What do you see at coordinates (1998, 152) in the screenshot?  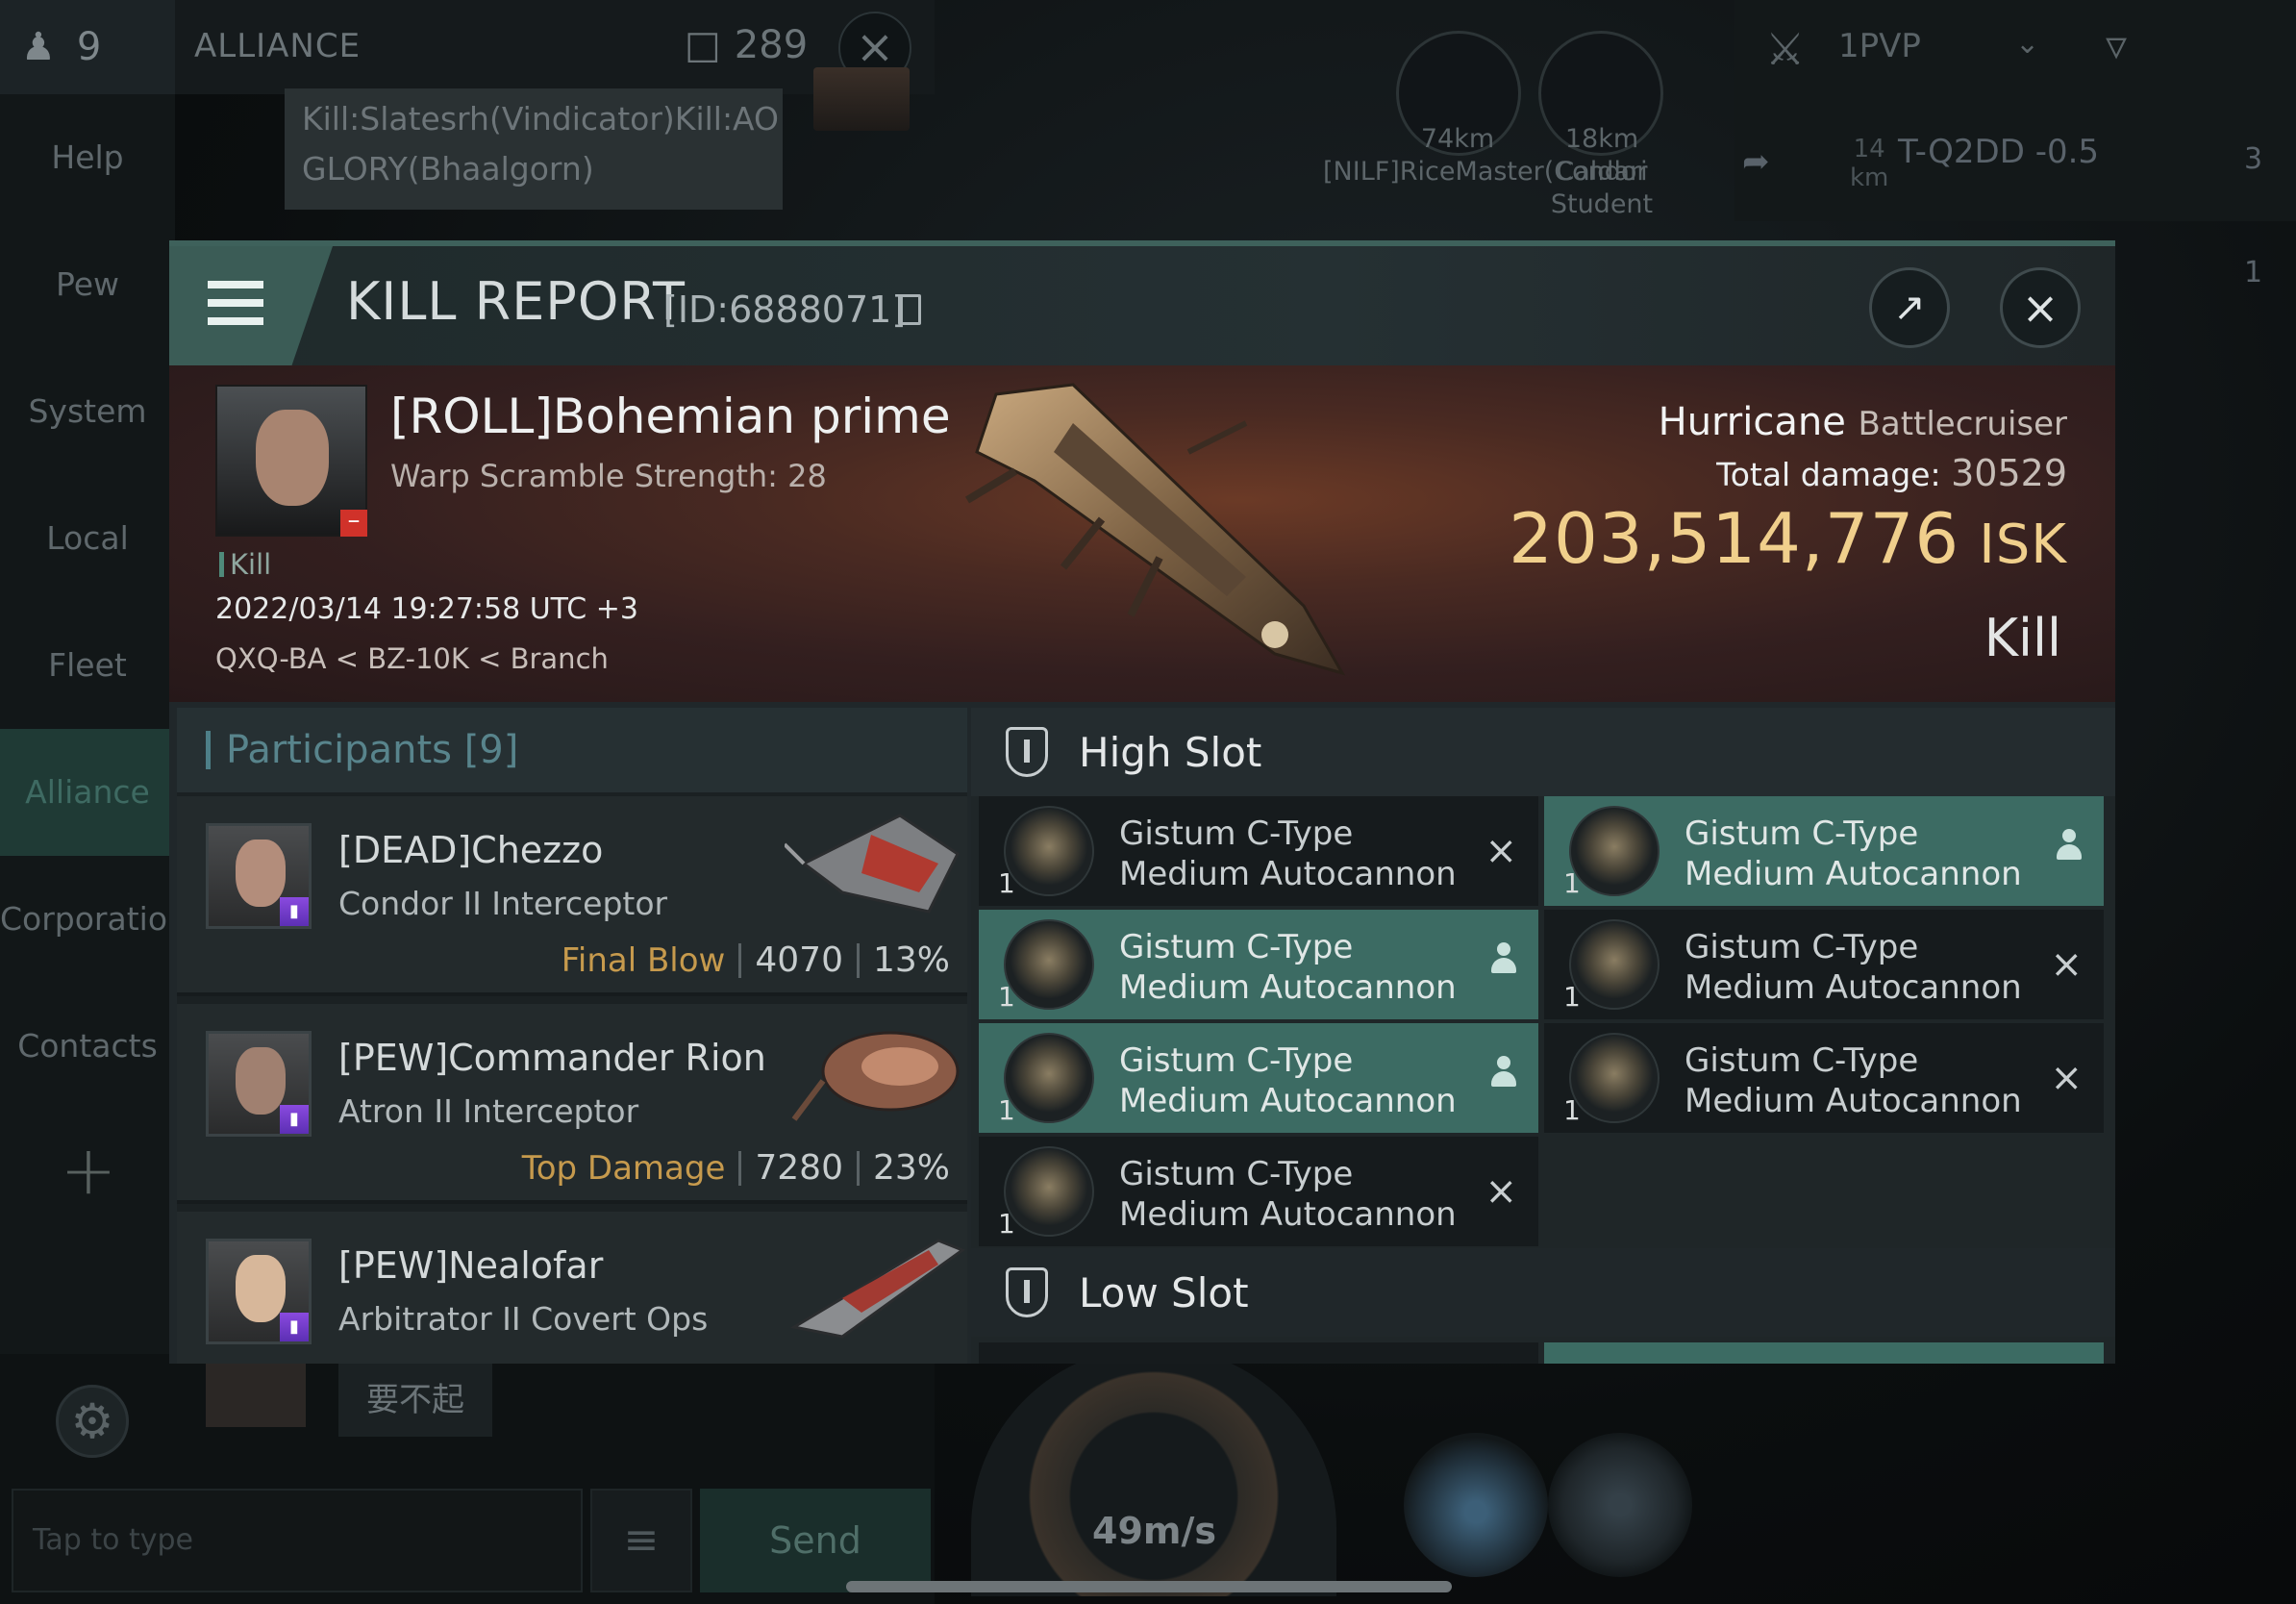 I see `system-name: T-Q2DD -0.5` at bounding box center [1998, 152].